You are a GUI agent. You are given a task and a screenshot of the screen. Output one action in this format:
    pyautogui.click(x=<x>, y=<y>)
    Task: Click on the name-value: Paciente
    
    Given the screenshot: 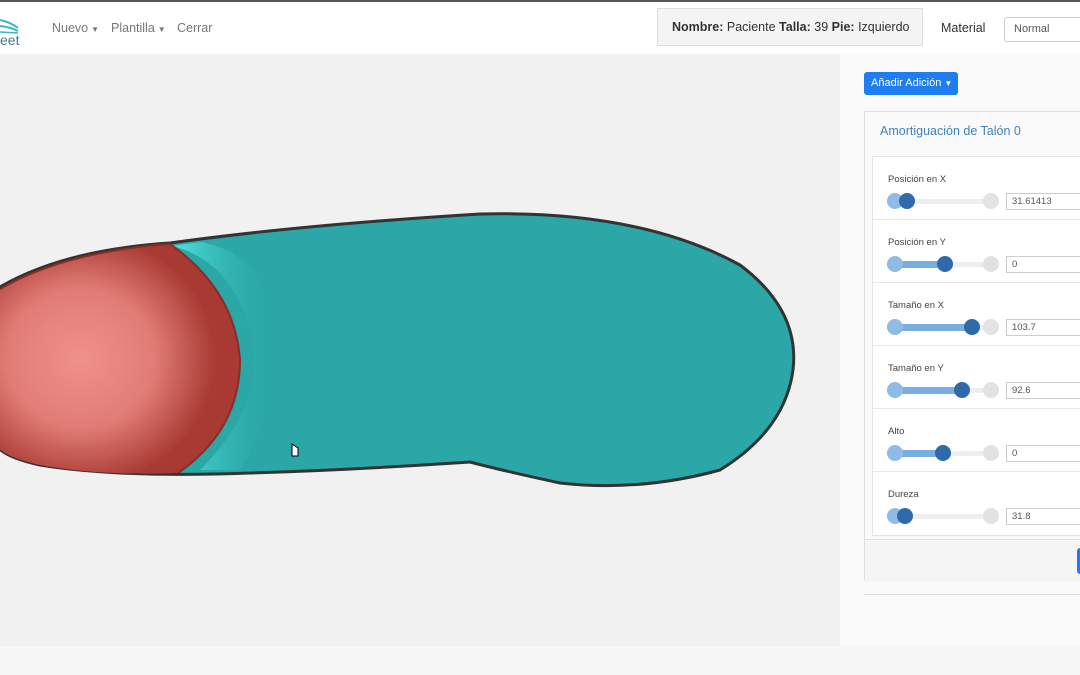 What is the action you would take?
    pyautogui.click(x=751, y=27)
    